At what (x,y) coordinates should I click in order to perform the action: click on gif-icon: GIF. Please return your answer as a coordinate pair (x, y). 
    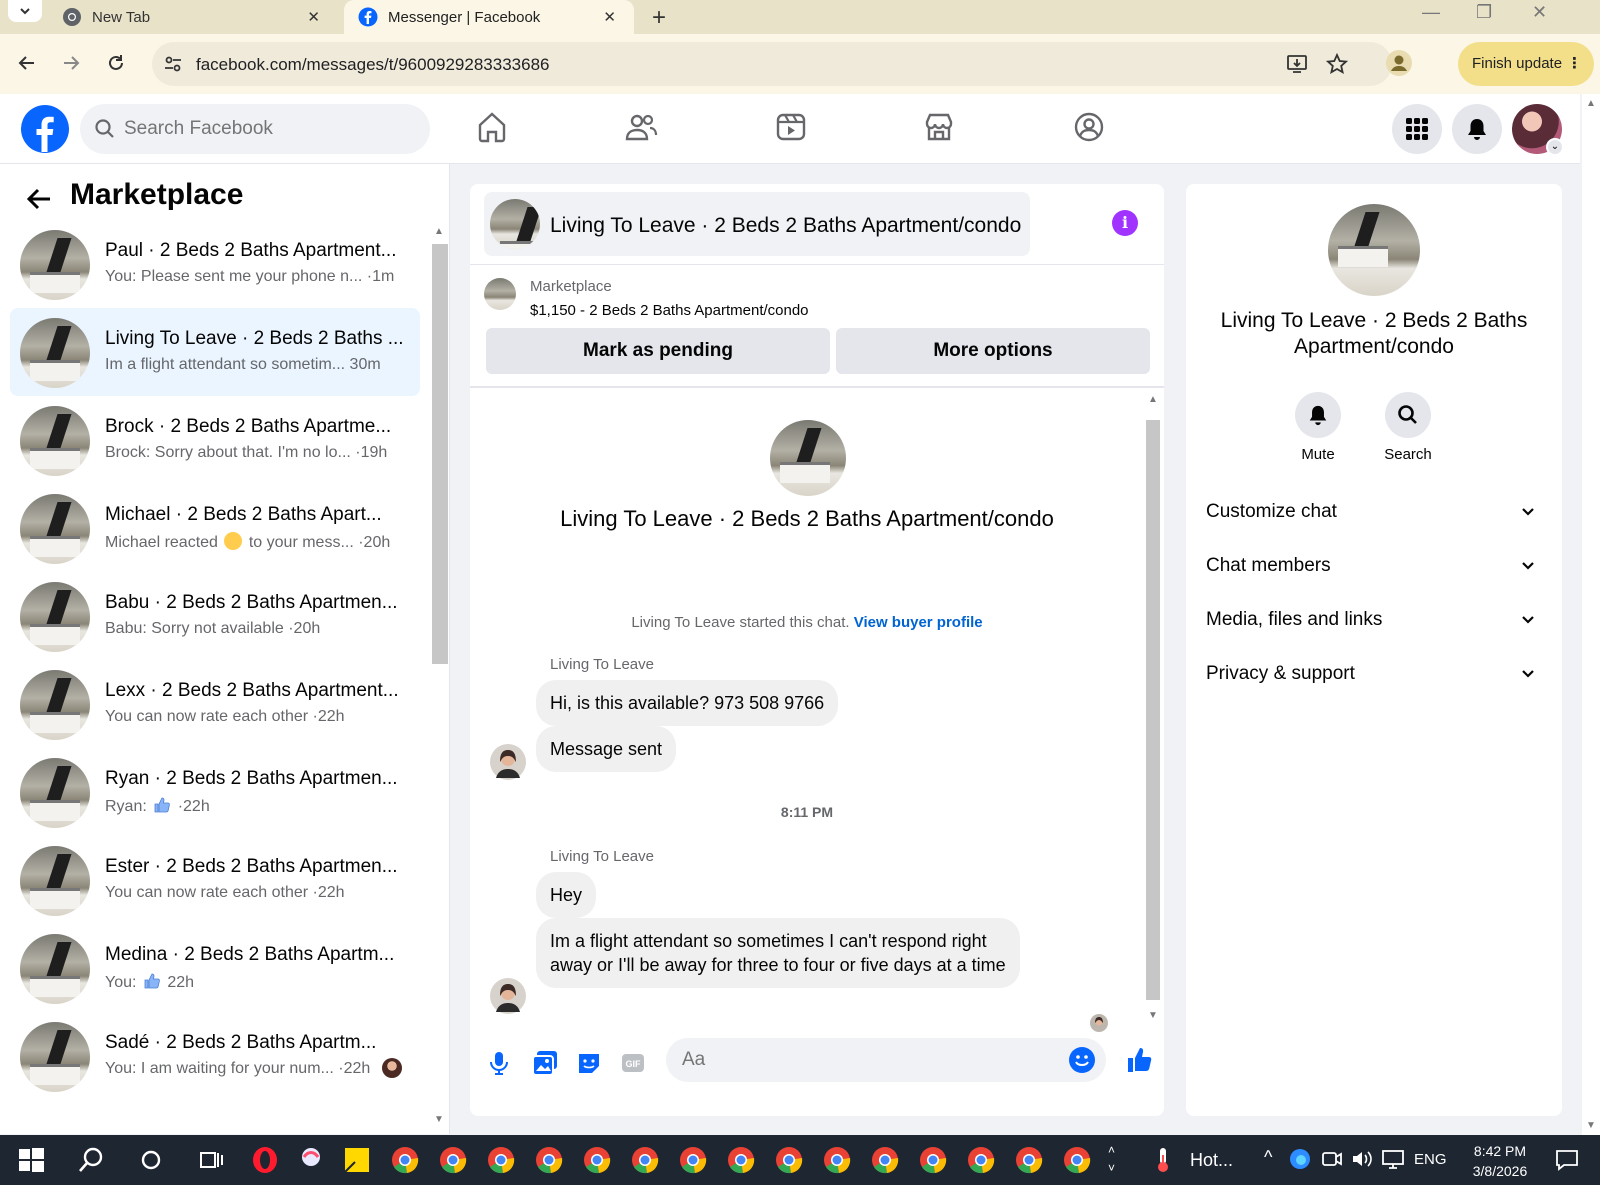
    Looking at the image, I should click on (633, 1063).